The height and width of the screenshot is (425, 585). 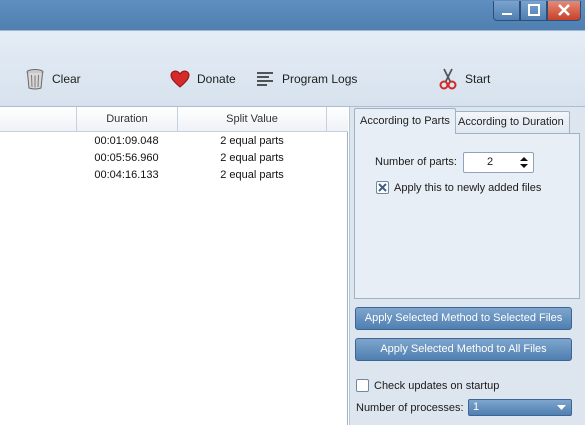 What do you see at coordinates (126, 141) in the screenshot?
I see `duration-cell: 00:01:09.048` at bounding box center [126, 141].